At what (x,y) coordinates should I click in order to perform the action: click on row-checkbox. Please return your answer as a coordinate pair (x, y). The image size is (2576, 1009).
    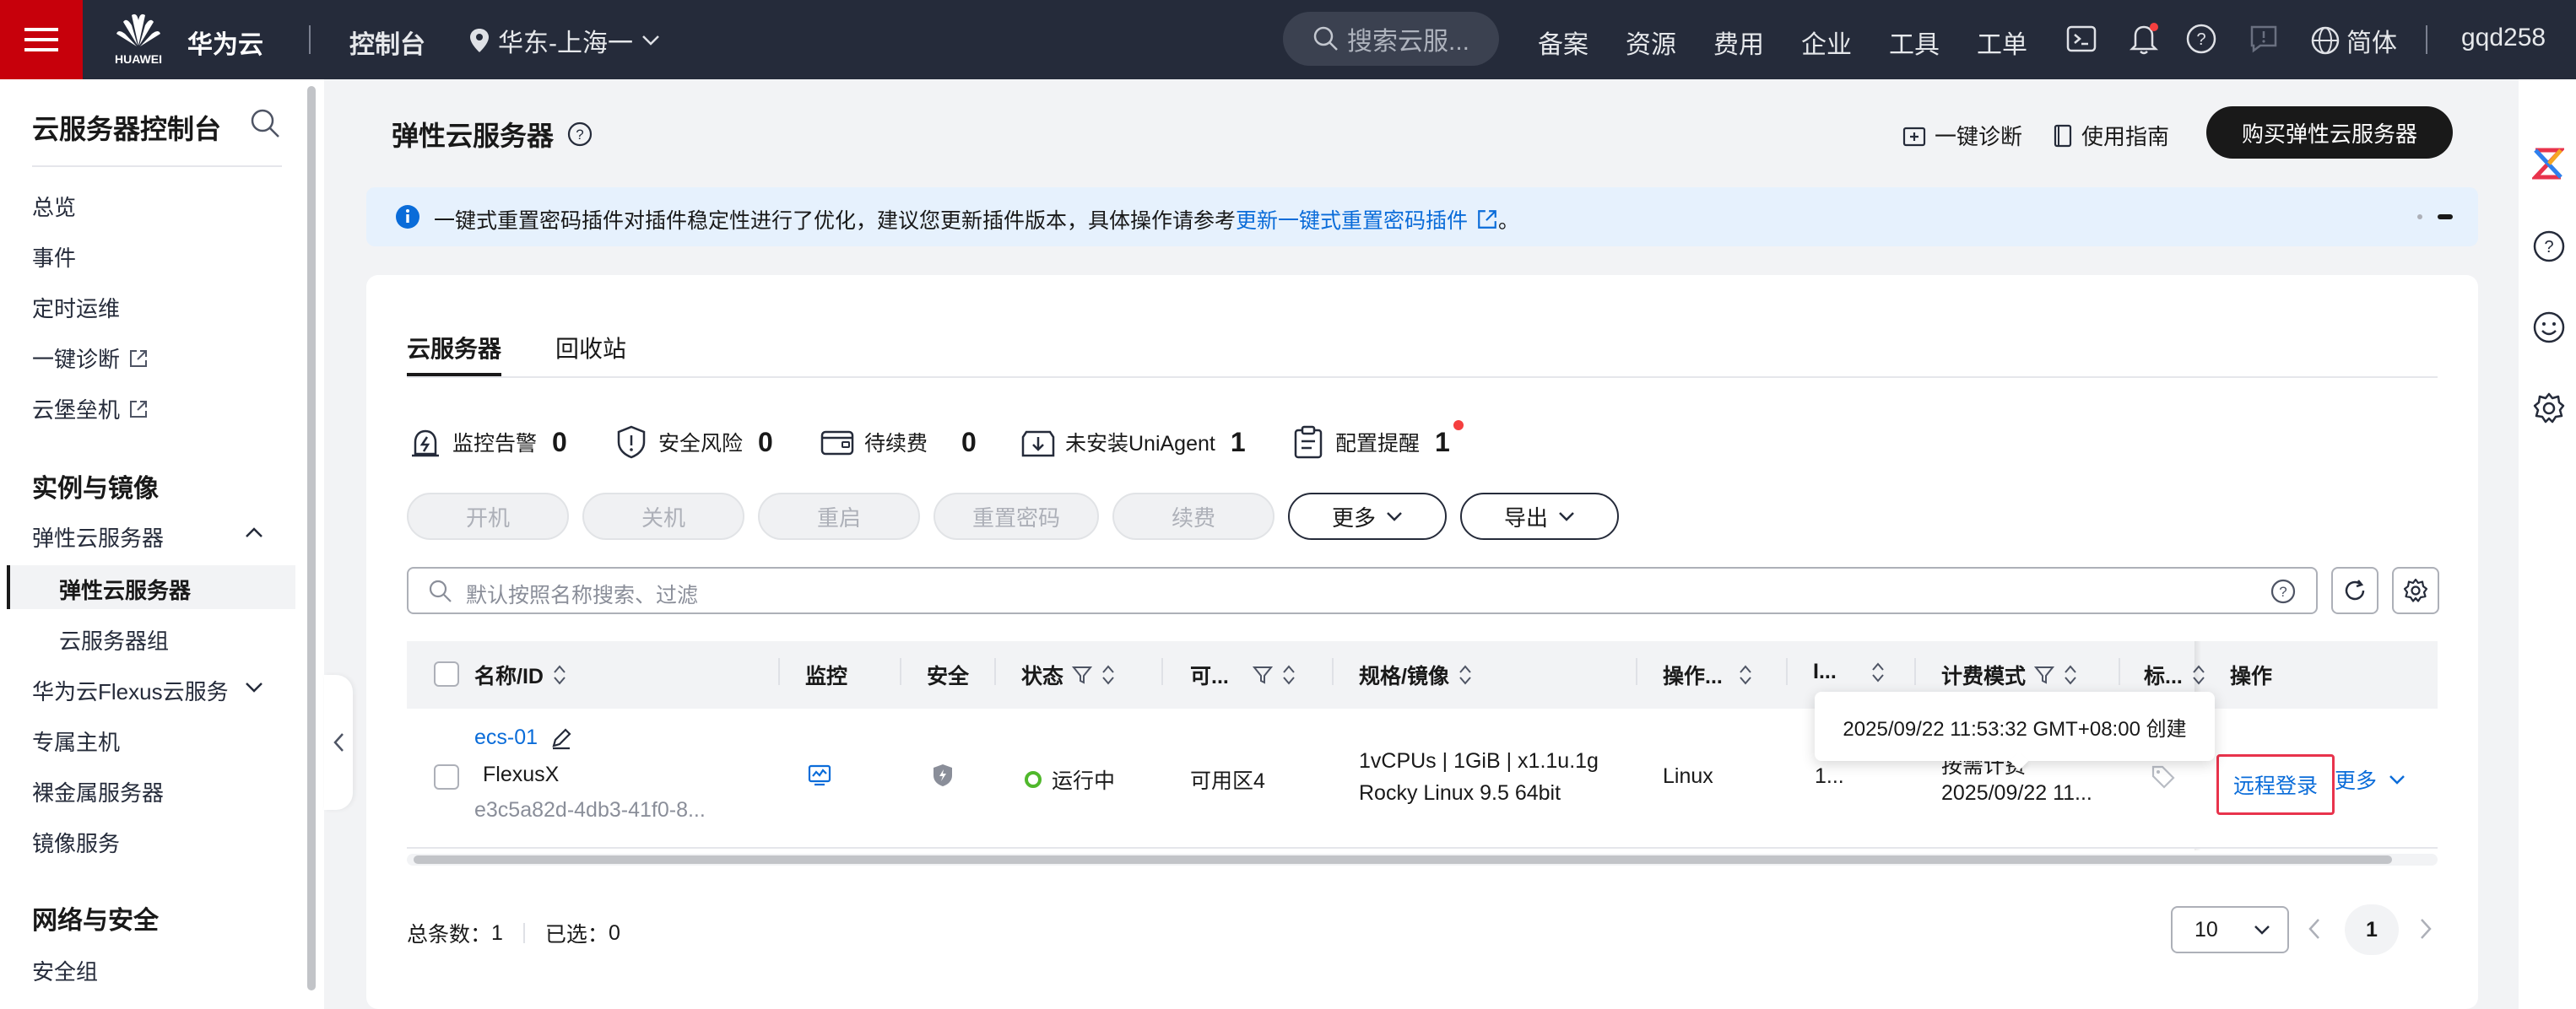
    Looking at the image, I should click on (446, 777).